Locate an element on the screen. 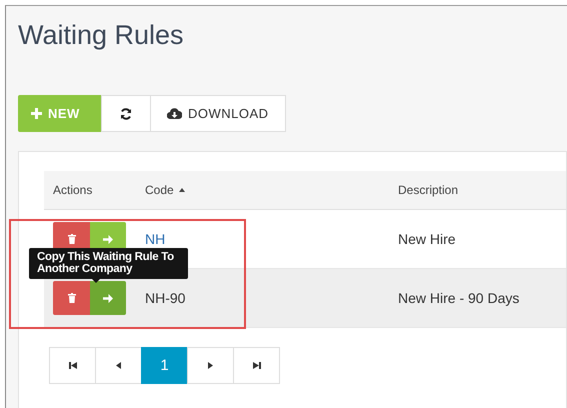  code-cell-text: NH-90 is located at coordinates (165, 298).